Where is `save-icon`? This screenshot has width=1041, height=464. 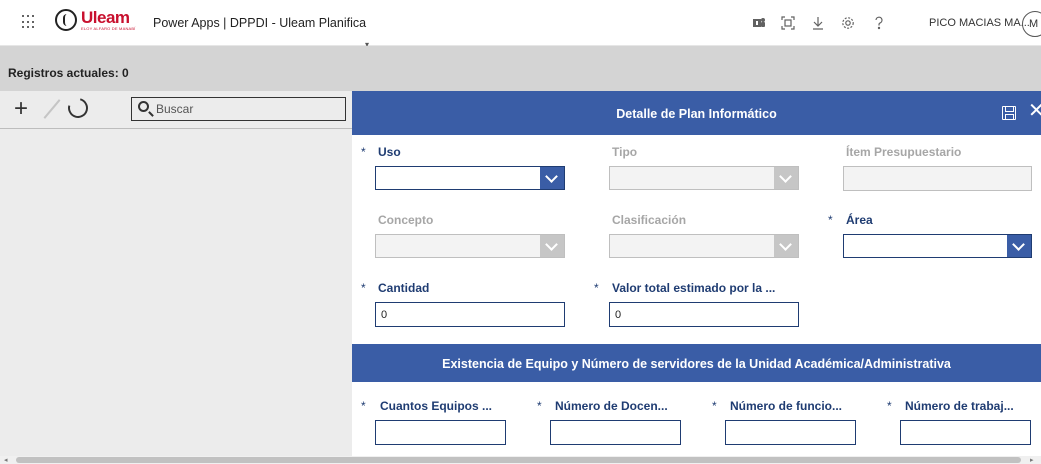 save-icon is located at coordinates (1009, 113).